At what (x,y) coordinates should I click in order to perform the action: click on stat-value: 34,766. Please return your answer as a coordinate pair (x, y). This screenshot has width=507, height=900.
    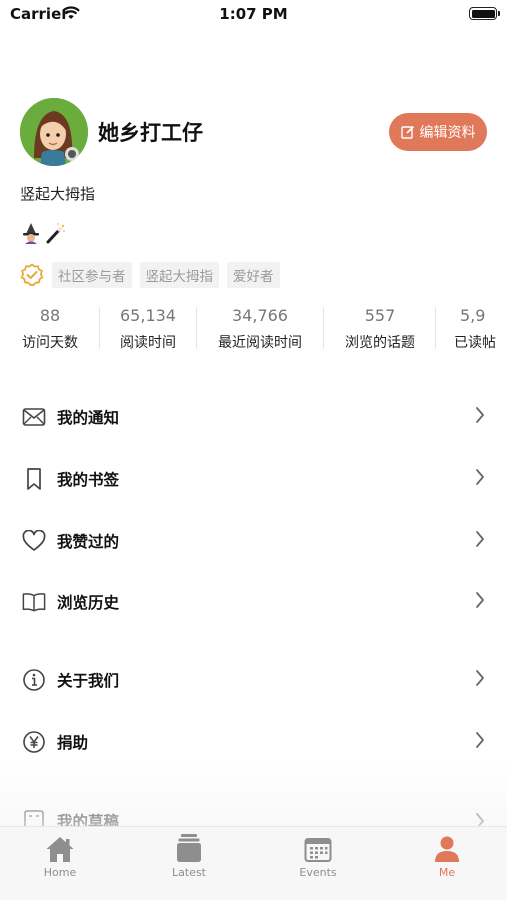
    Looking at the image, I should click on (260, 315).